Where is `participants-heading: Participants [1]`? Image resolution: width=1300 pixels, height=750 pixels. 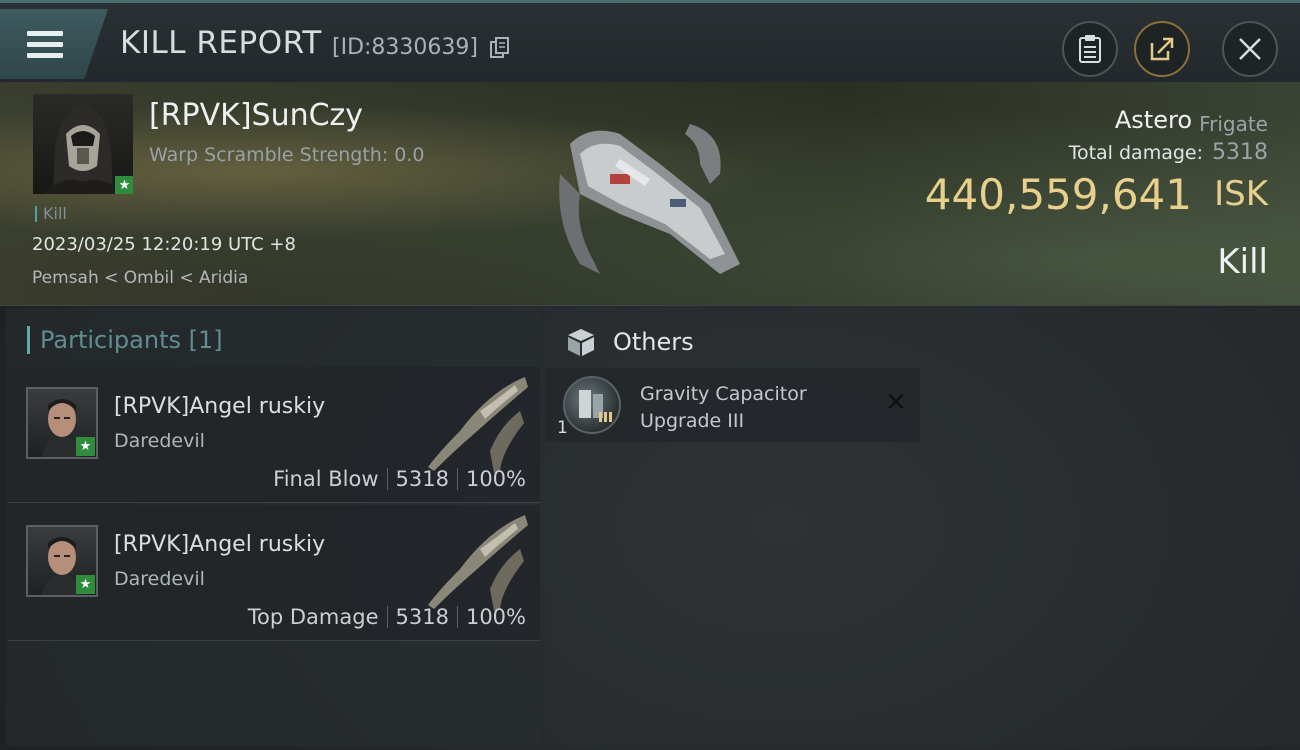
participants-heading: Participants [1] is located at coordinates (125, 340).